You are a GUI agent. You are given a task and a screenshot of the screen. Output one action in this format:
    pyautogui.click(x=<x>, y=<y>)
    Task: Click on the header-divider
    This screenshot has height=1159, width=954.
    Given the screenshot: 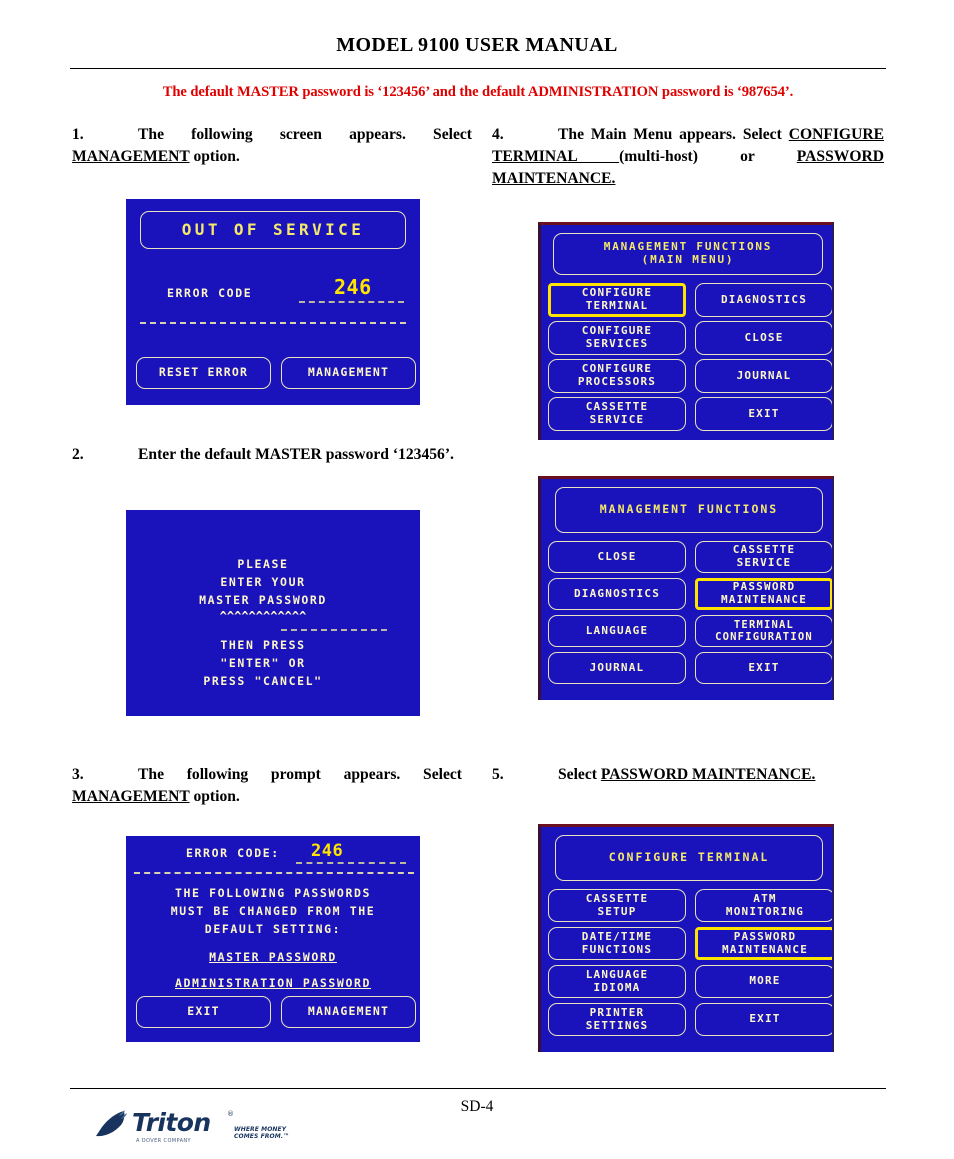 What is the action you would take?
    pyautogui.click(x=478, y=68)
    